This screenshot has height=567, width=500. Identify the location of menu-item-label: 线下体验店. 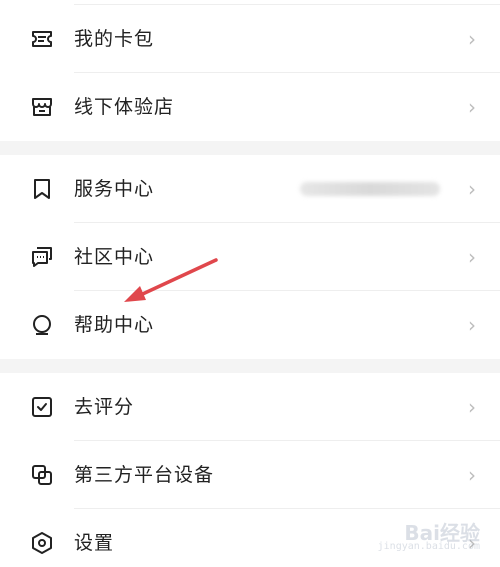
(124, 107).